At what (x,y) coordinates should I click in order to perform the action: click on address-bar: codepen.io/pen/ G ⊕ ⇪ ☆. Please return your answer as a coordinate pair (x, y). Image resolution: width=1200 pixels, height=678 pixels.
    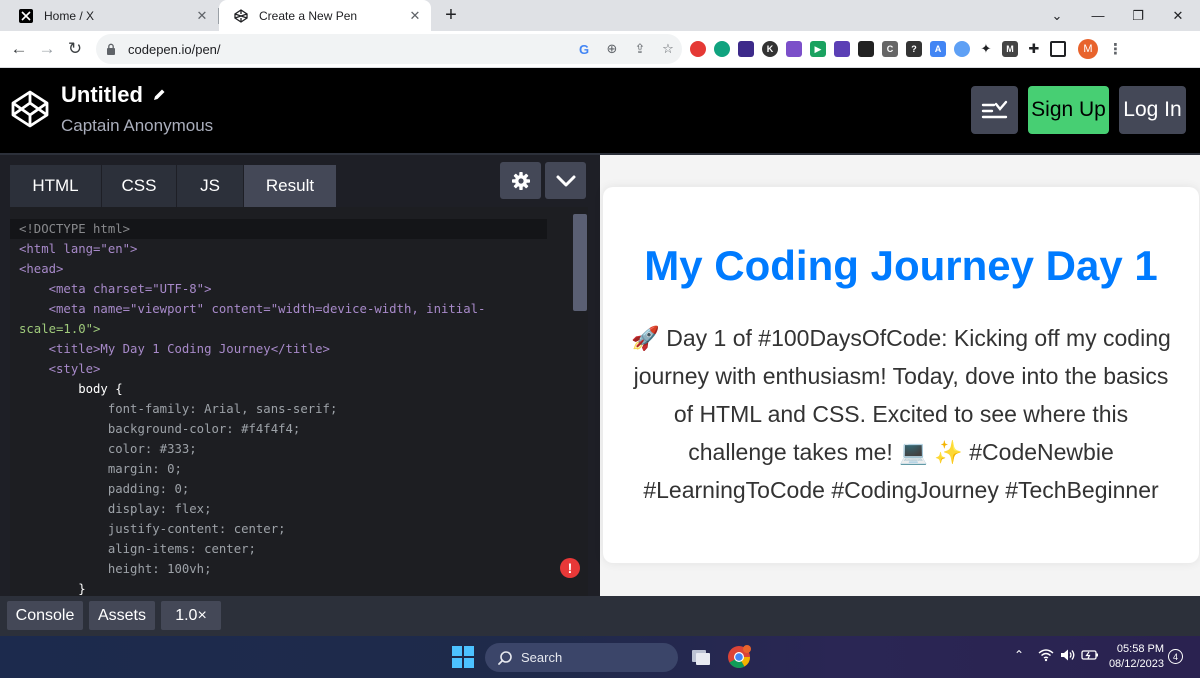
    Looking at the image, I should click on (389, 49).